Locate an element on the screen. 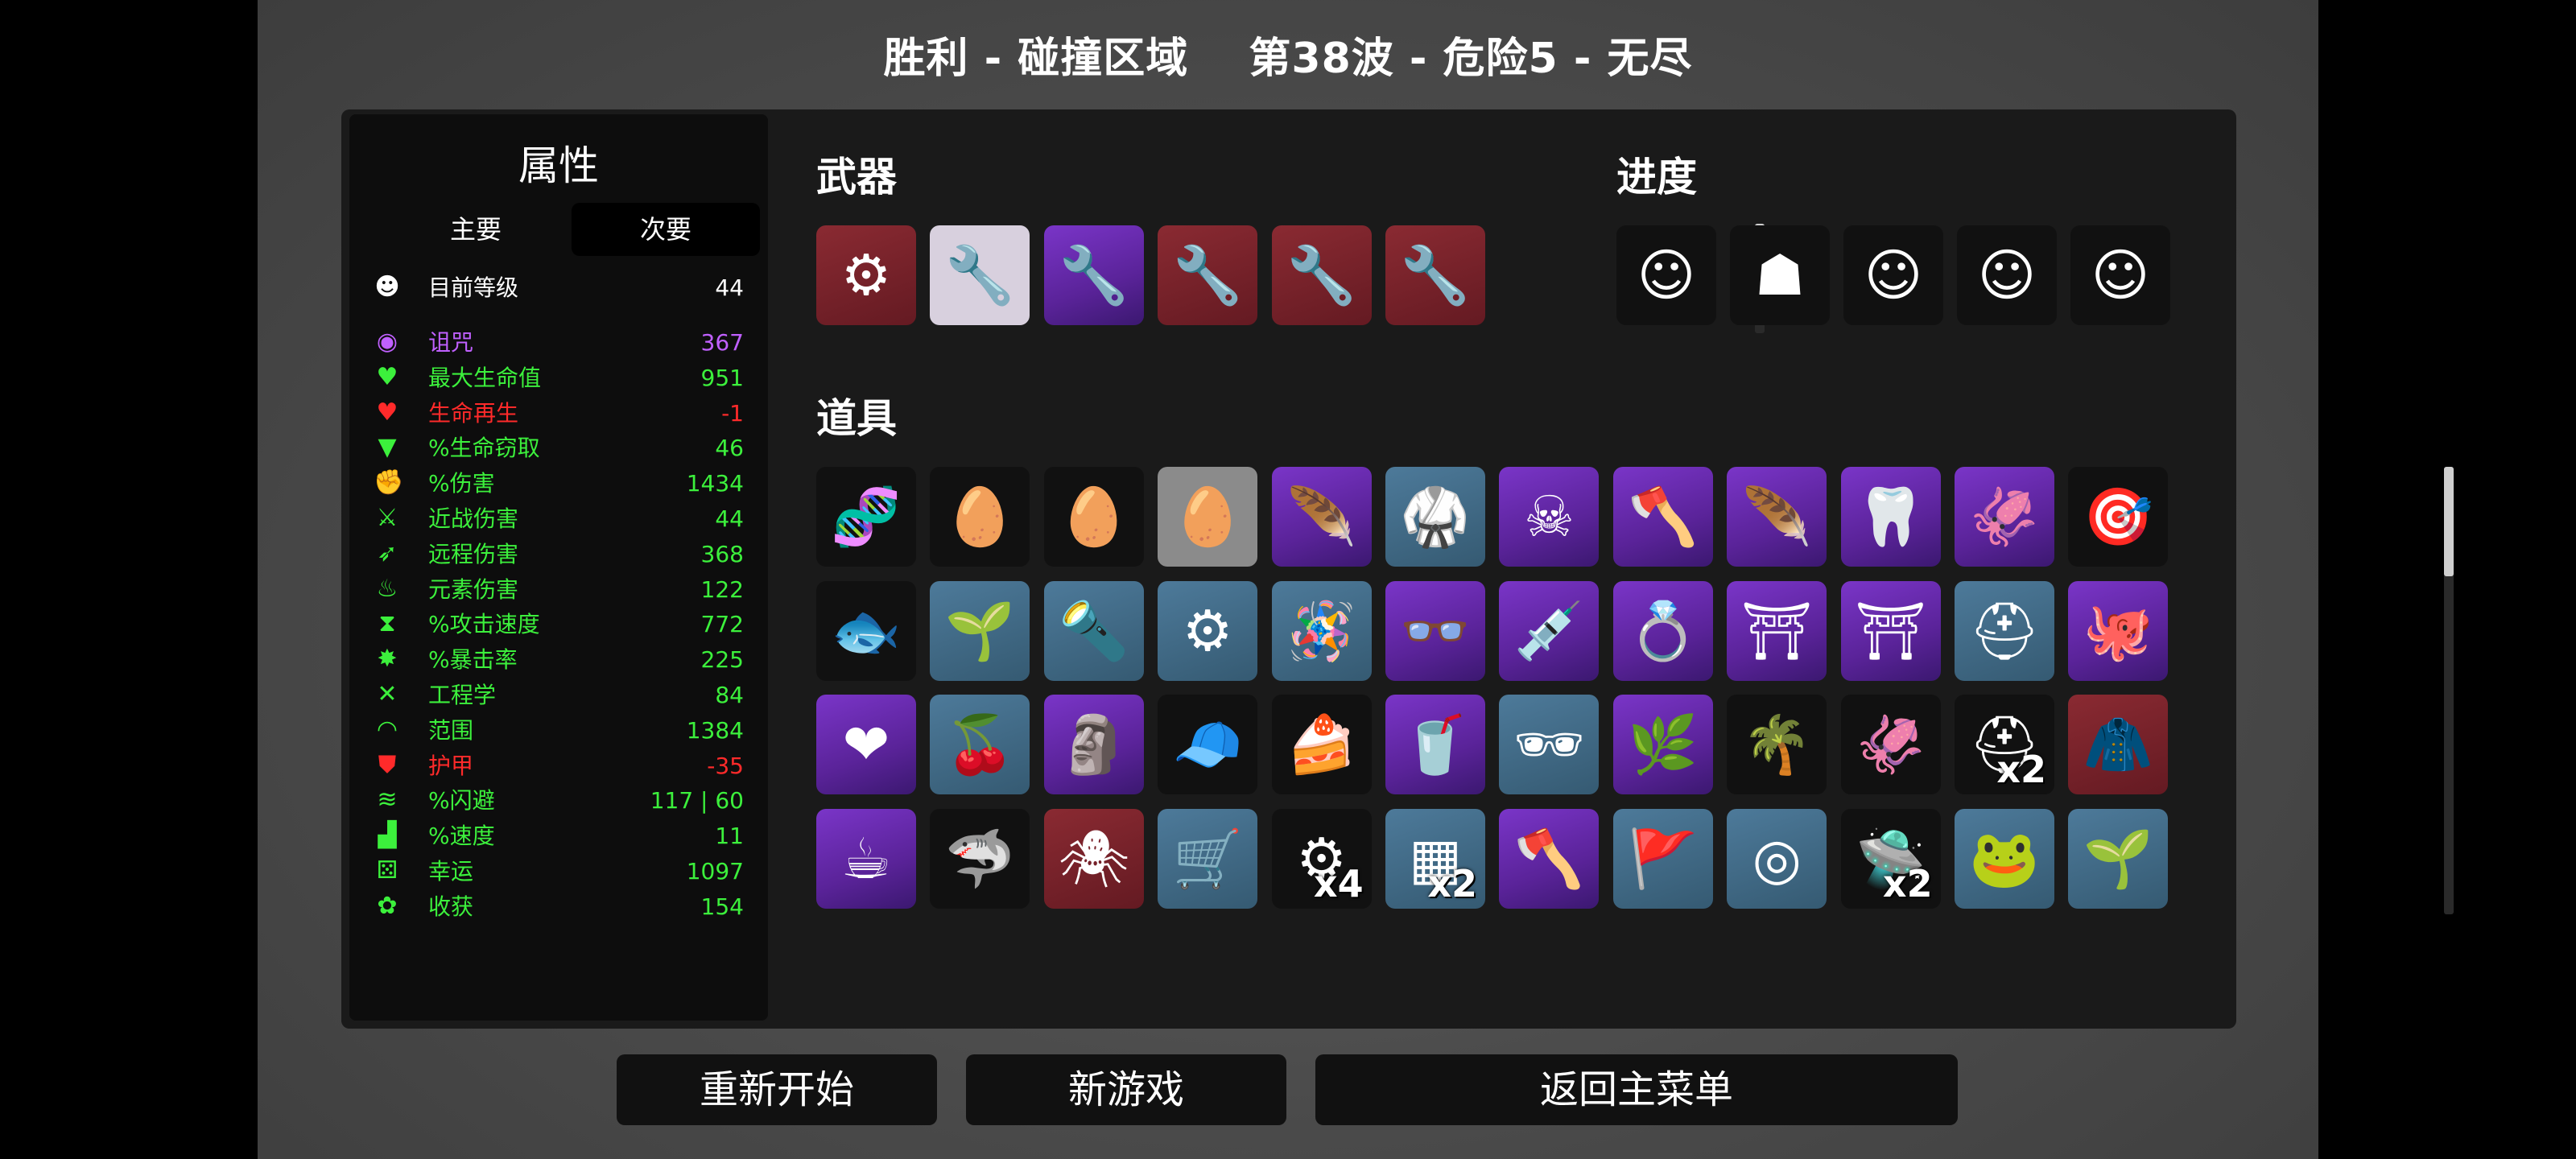 This screenshot has height=1159, width=2576. item-slot: 🍰 is located at coordinates (1321, 744).